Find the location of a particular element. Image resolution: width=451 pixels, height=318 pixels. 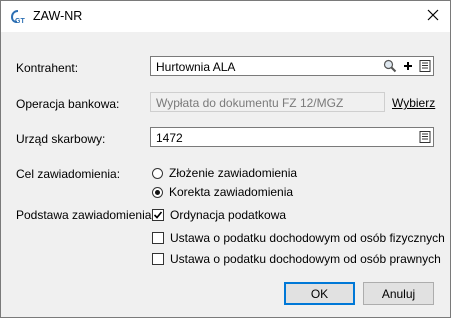

kontrahent-field: Hurtownia ALA is located at coordinates (292, 66).